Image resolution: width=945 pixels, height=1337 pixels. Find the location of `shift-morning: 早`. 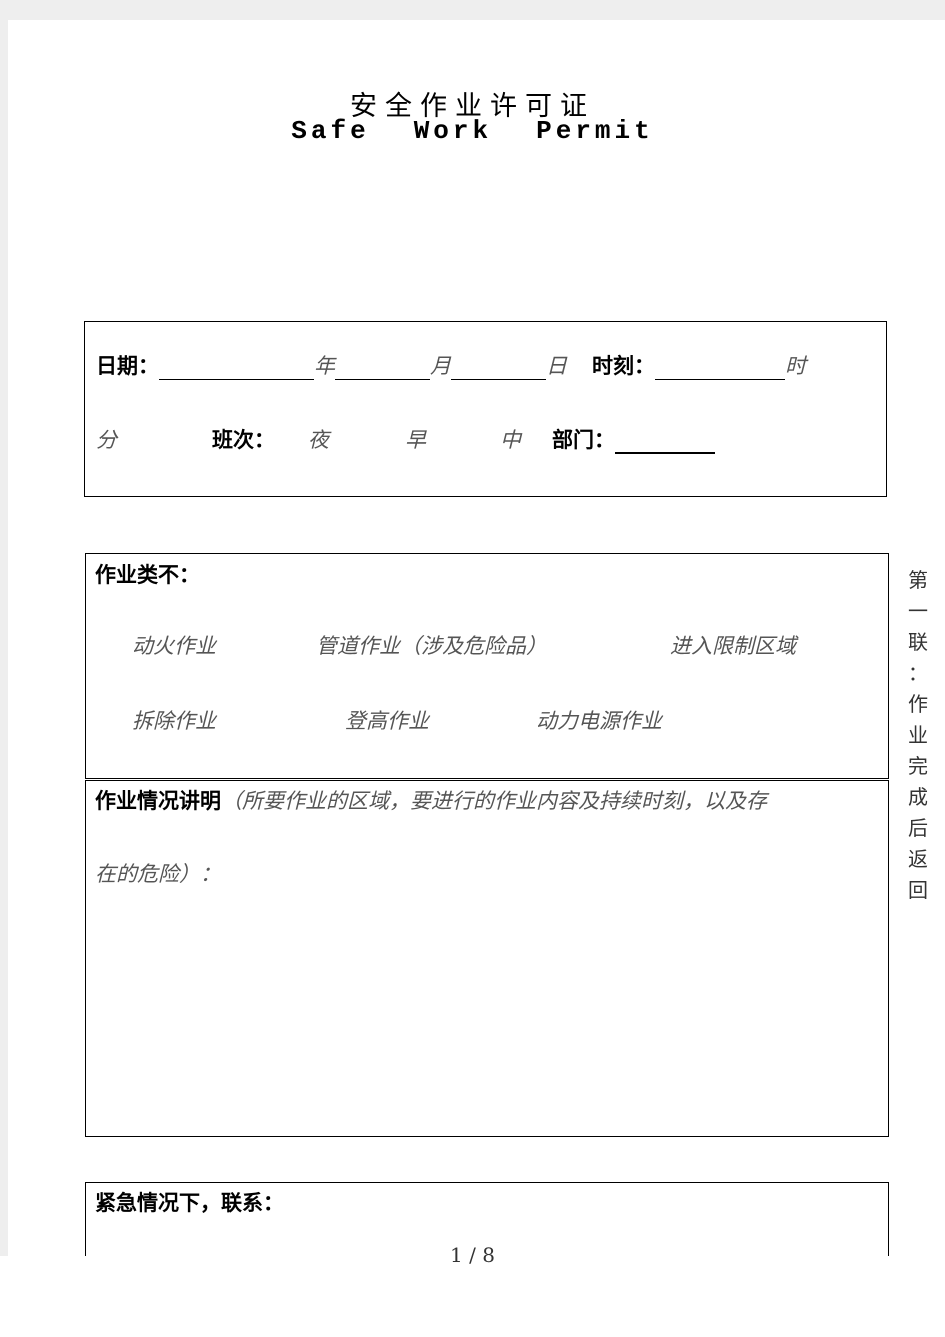

shift-morning: 早 is located at coordinates (415, 439).